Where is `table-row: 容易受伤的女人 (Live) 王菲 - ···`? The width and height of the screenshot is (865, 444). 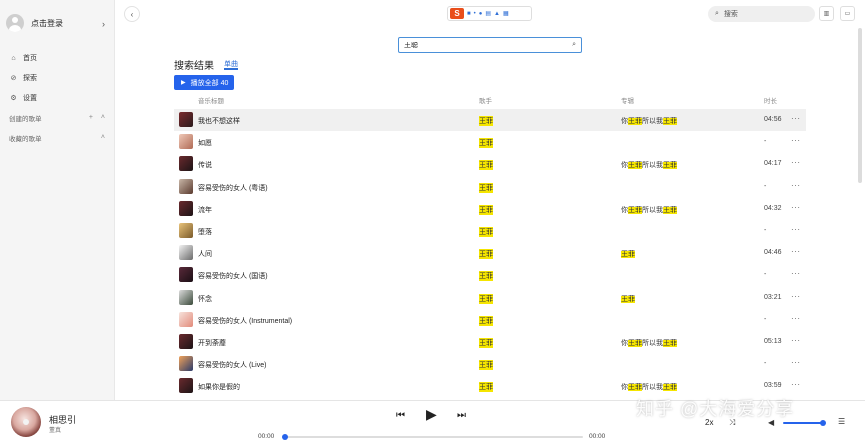 table-row: 容易受伤的女人 (Live) 王菲 - ··· is located at coordinates (490, 364).